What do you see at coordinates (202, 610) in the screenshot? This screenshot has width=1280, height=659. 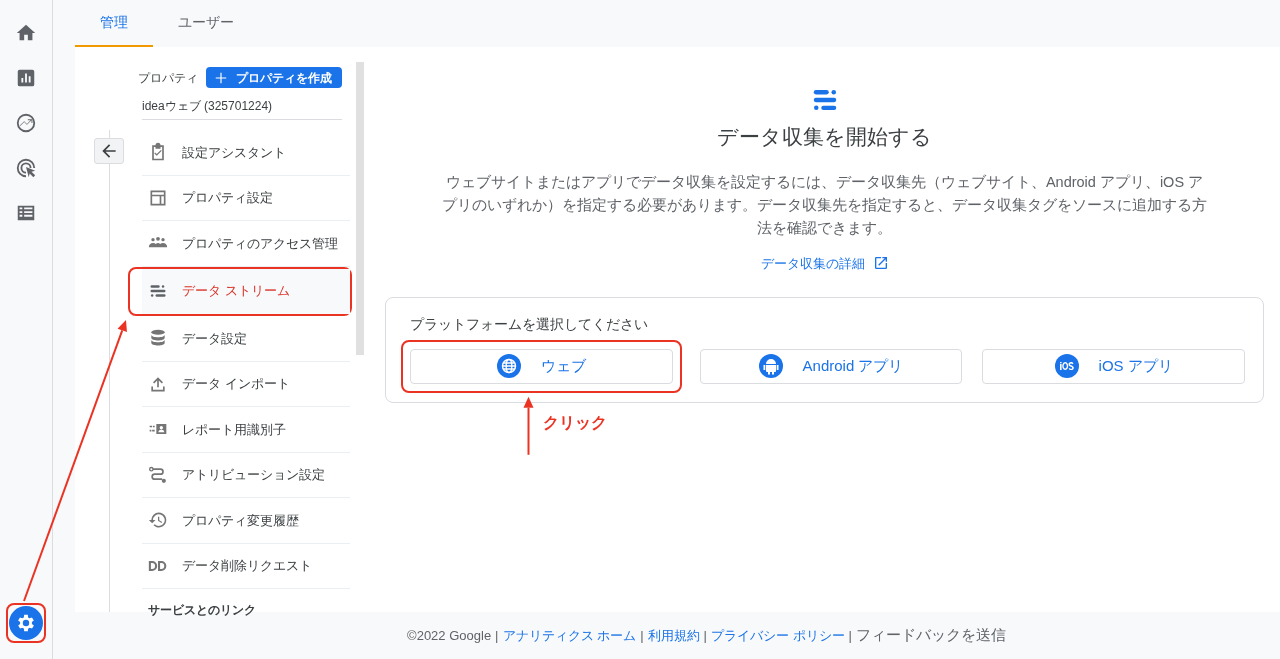 I see `section-heading: サービスとのリンク` at bounding box center [202, 610].